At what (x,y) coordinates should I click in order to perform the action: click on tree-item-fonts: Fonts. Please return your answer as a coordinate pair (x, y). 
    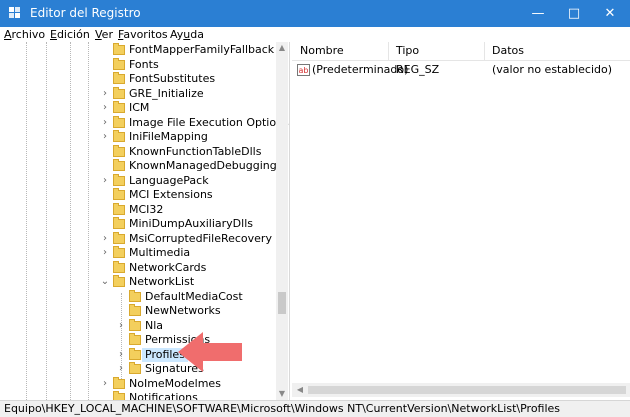
    Looking at the image, I should click on (138, 64).